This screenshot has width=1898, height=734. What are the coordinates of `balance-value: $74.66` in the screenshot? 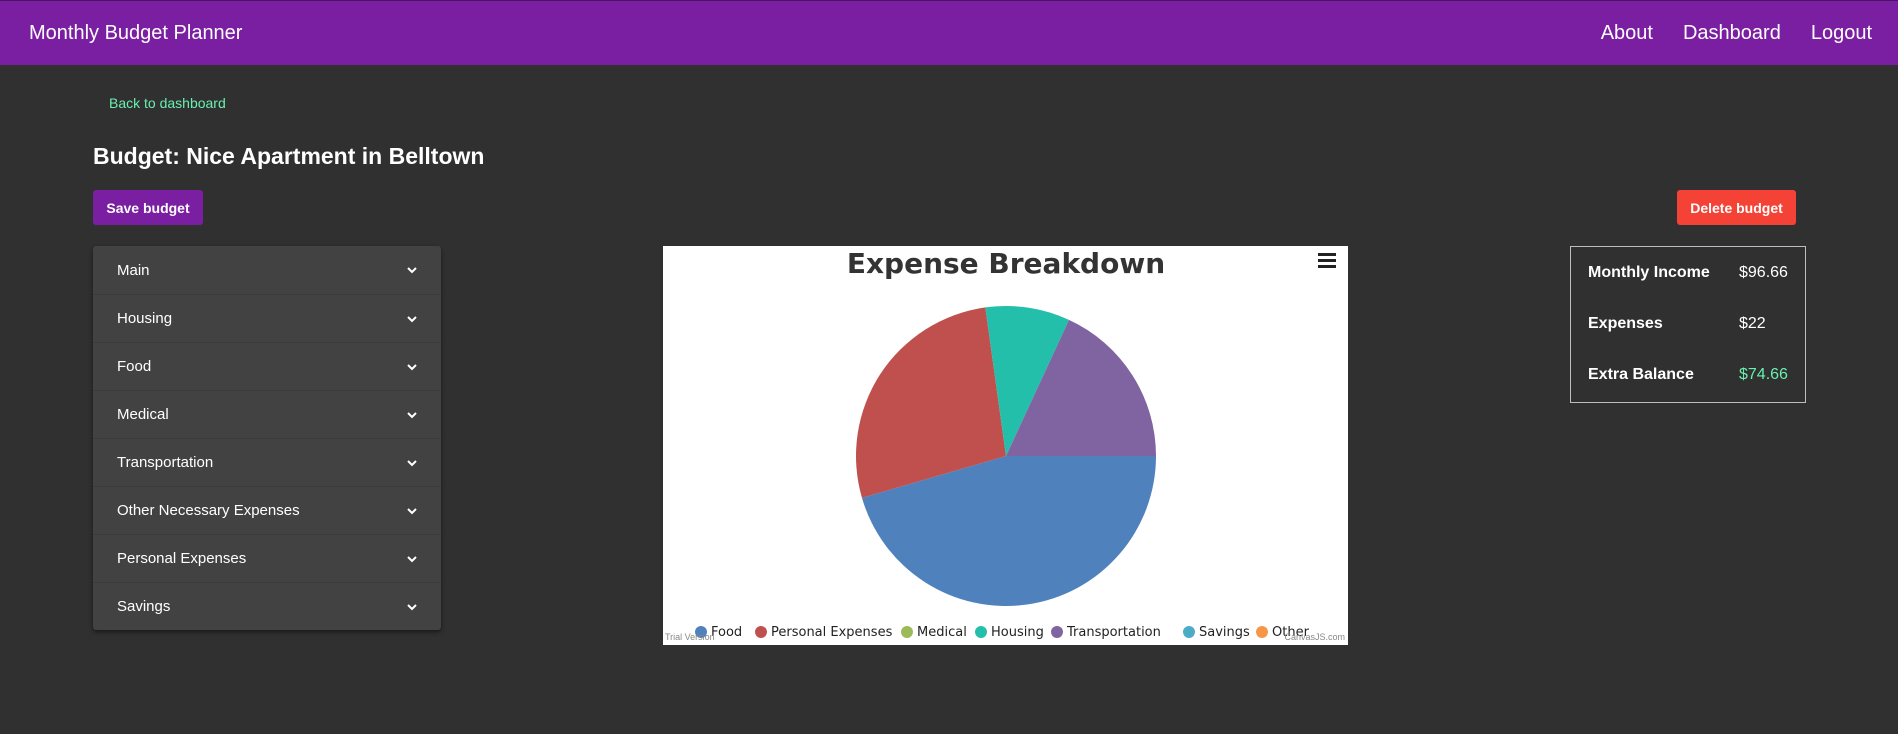 It's located at (1763, 374).